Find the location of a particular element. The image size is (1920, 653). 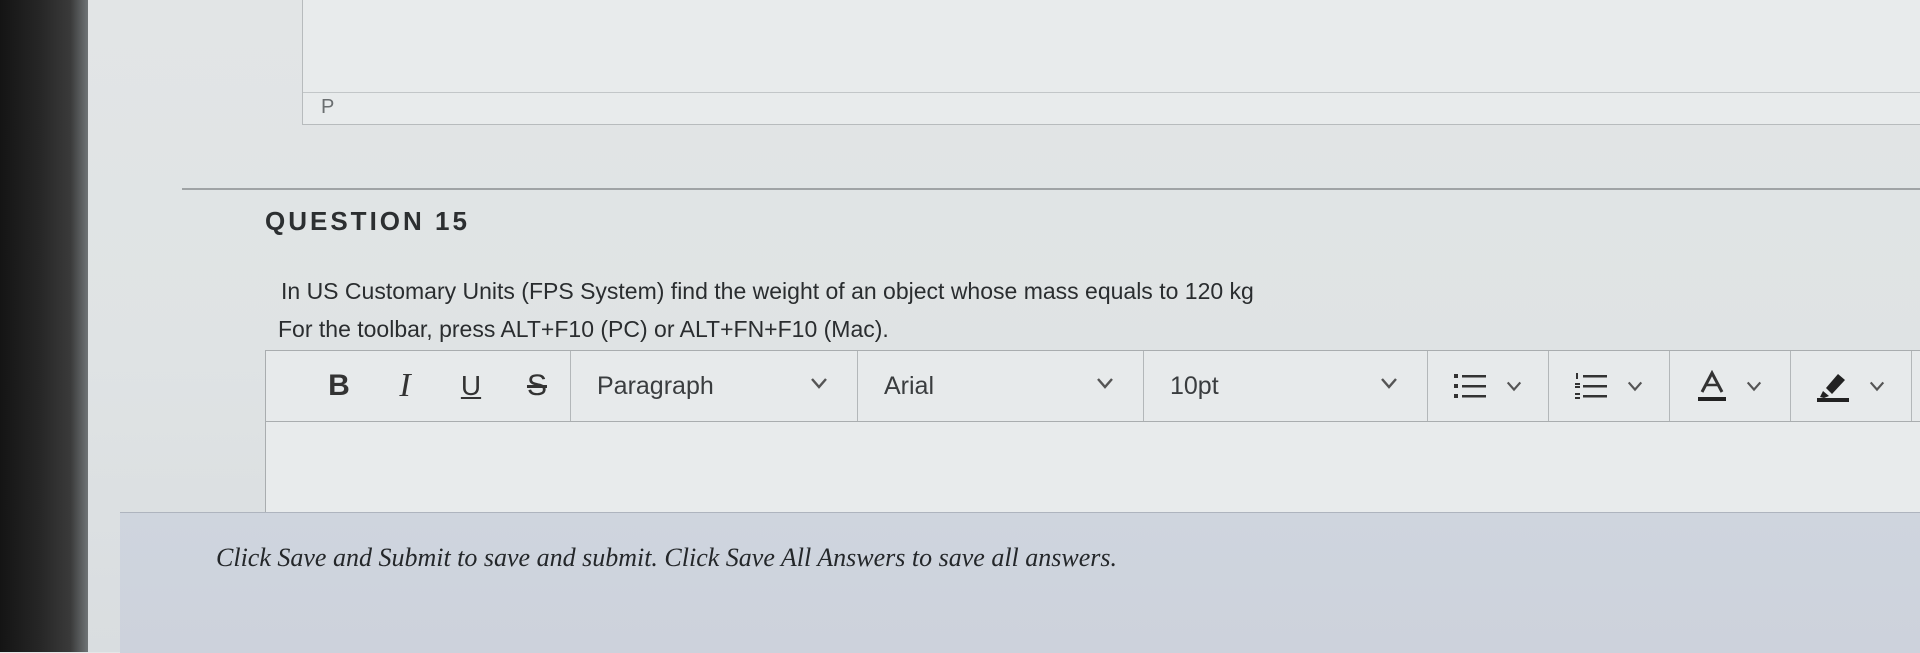

question-title: QUESTION 15 is located at coordinates (367, 221).